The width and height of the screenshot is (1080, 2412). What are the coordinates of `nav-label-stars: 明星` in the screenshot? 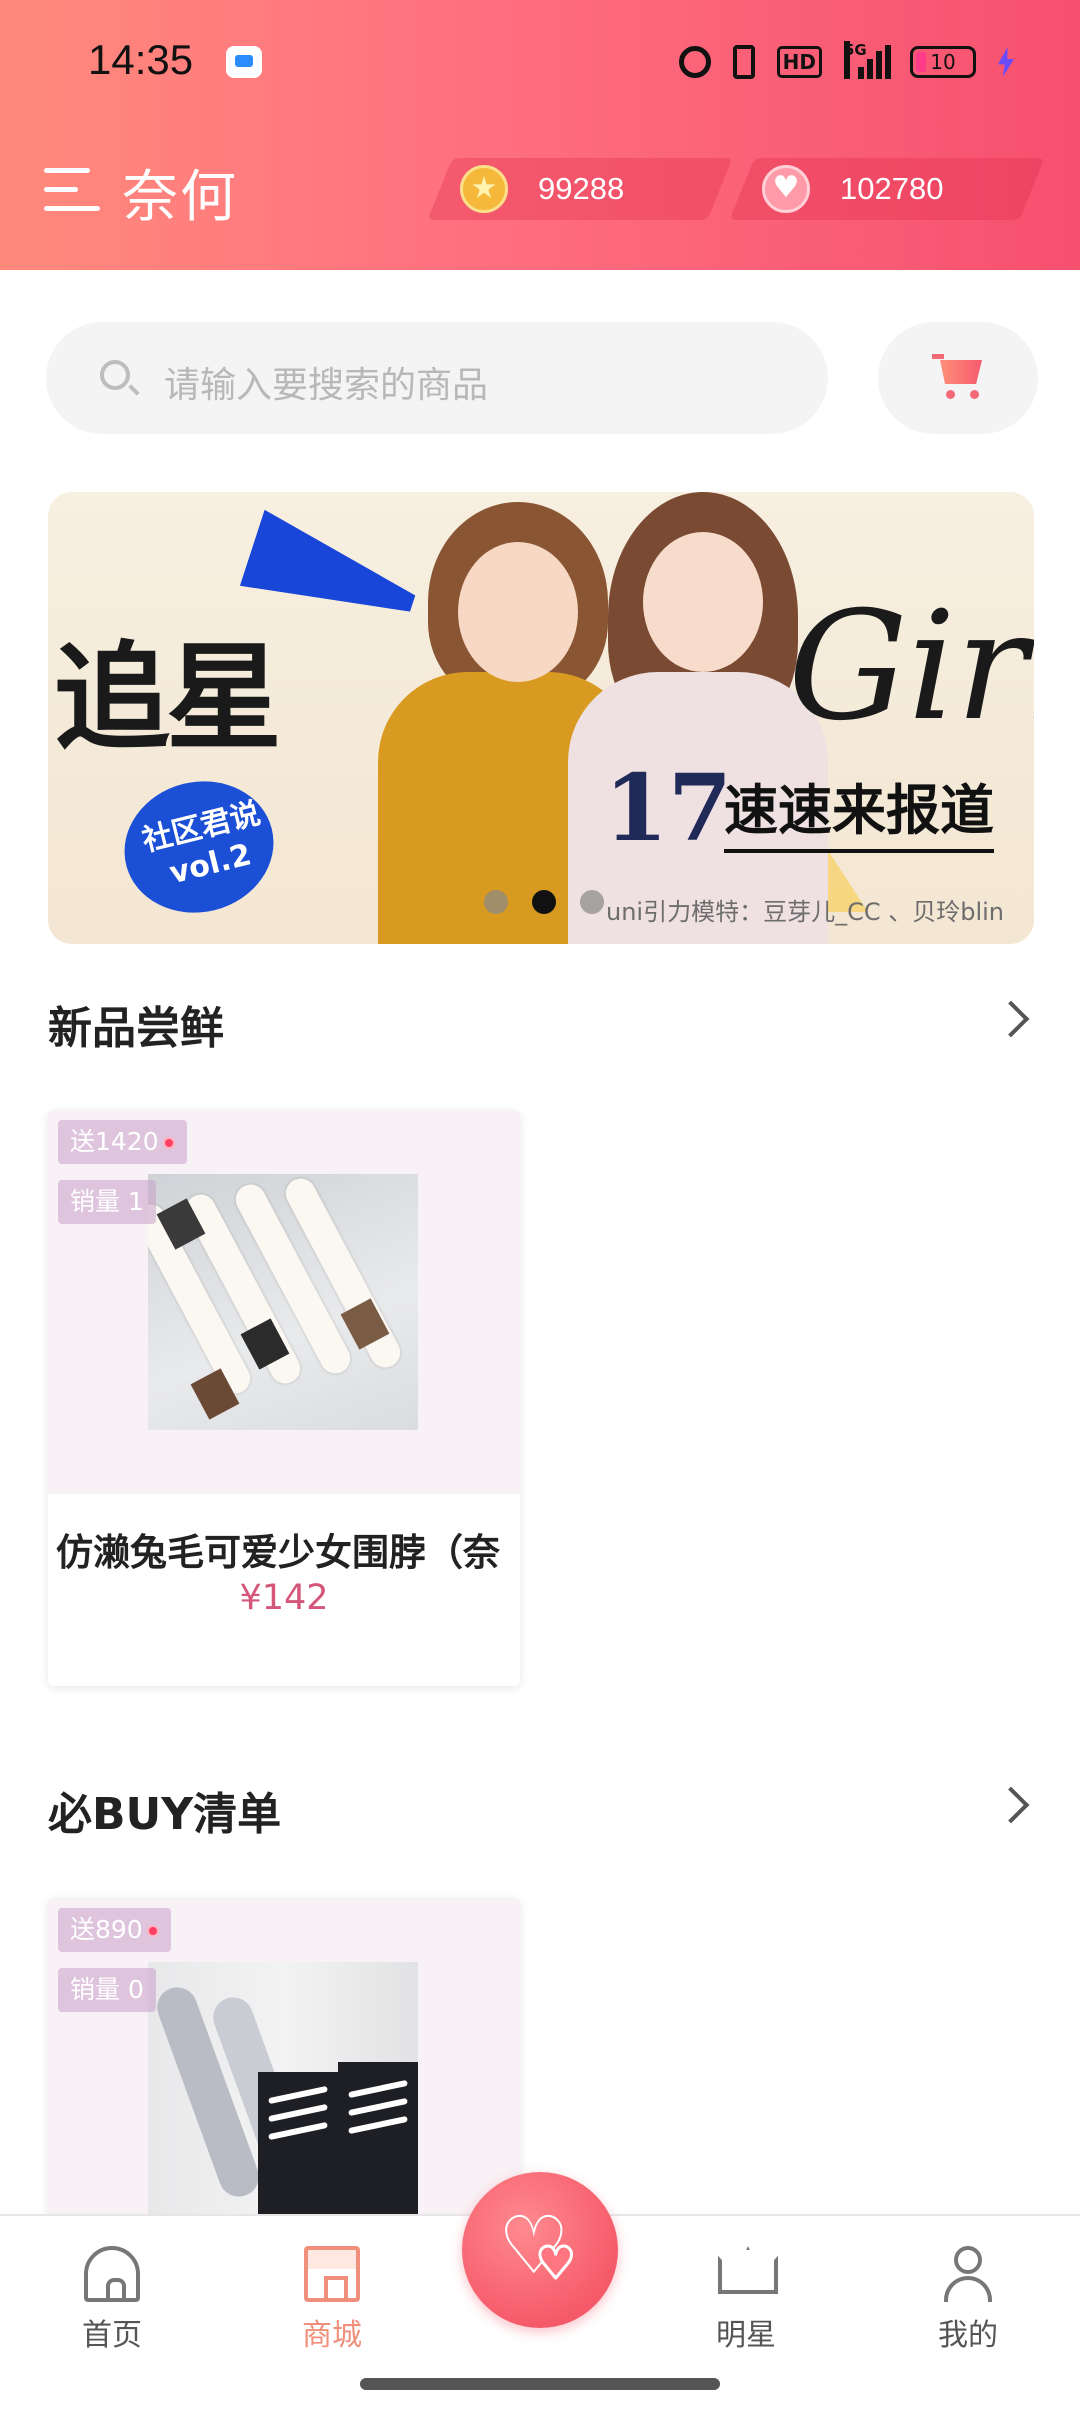 It's located at (746, 2335).